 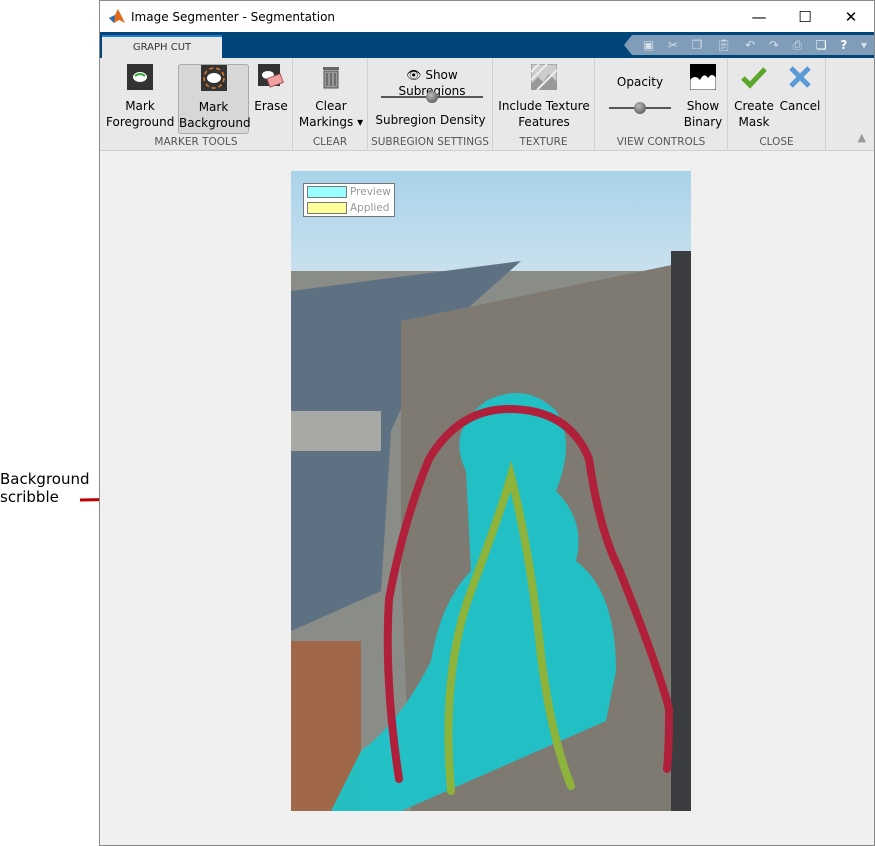 I want to click on mark-background-button: Mark Background, so click(x=214, y=99).